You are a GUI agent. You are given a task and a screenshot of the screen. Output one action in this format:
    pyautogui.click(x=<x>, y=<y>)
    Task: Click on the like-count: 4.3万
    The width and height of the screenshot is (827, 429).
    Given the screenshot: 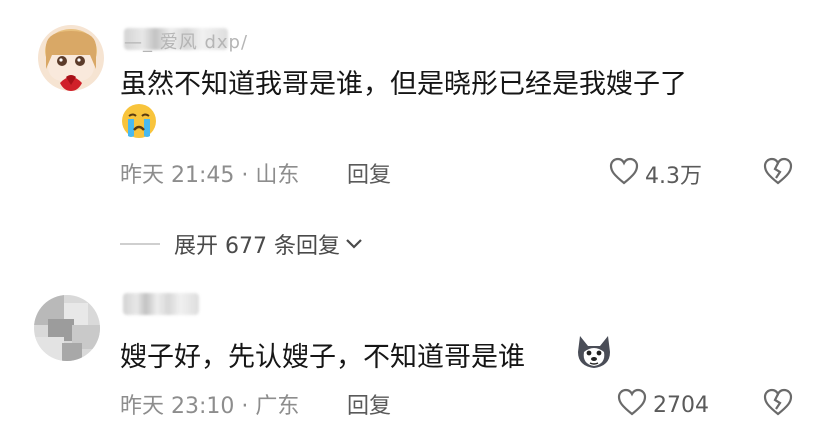 What is the action you would take?
    pyautogui.click(x=673, y=176)
    